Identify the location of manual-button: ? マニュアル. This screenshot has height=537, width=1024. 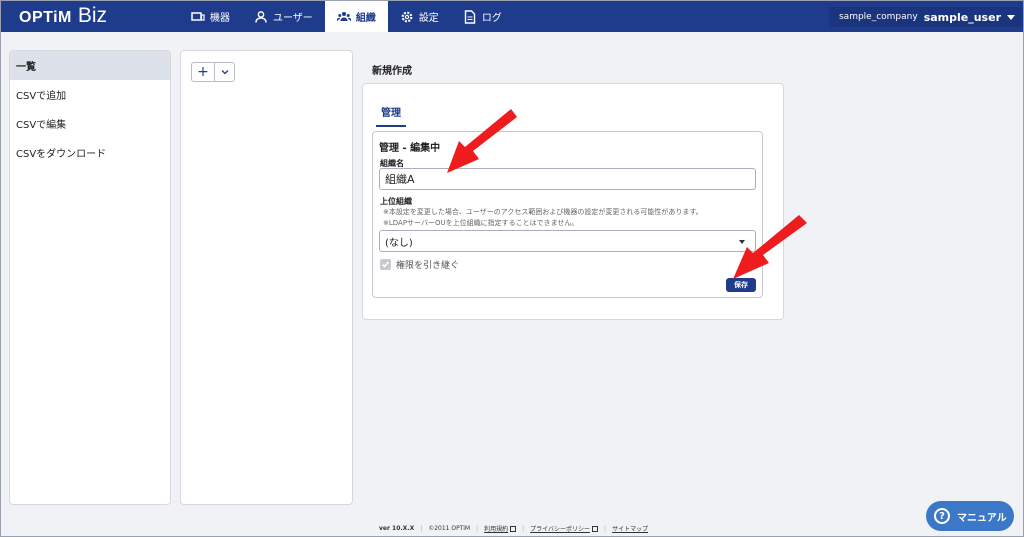
(970, 516).